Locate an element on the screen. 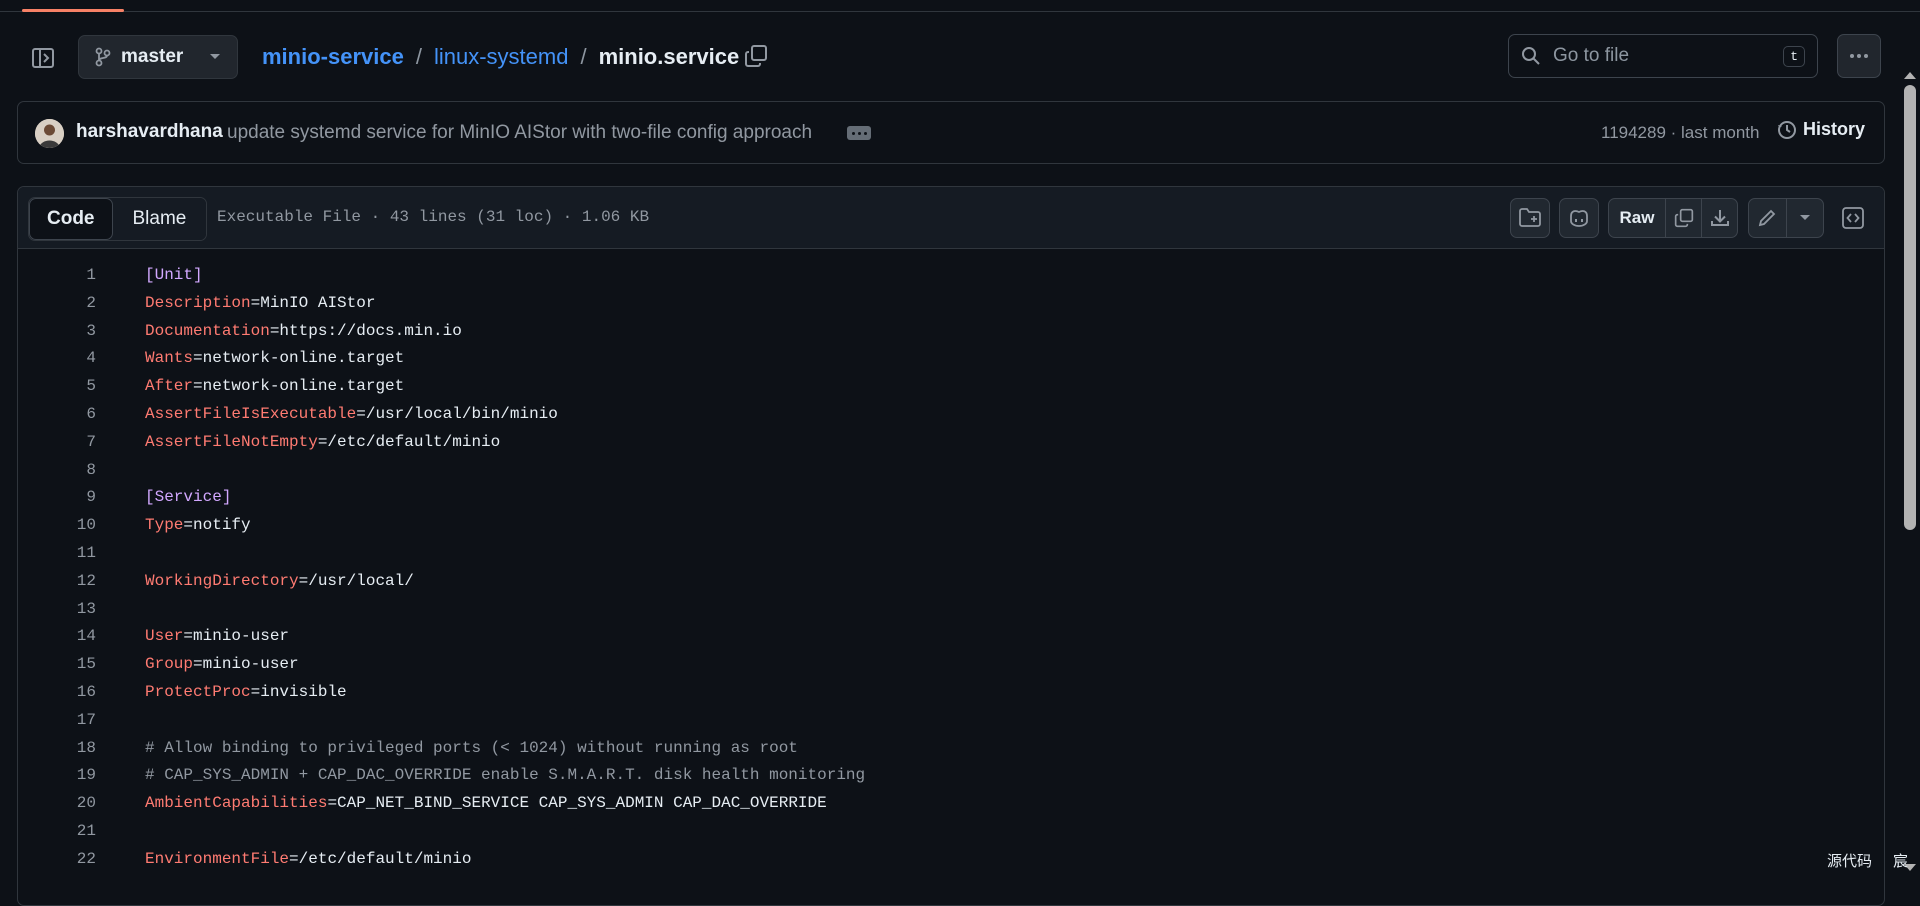 This screenshot has width=1920, height=906. triangle-down-icon is located at coordinates (1804, 217).